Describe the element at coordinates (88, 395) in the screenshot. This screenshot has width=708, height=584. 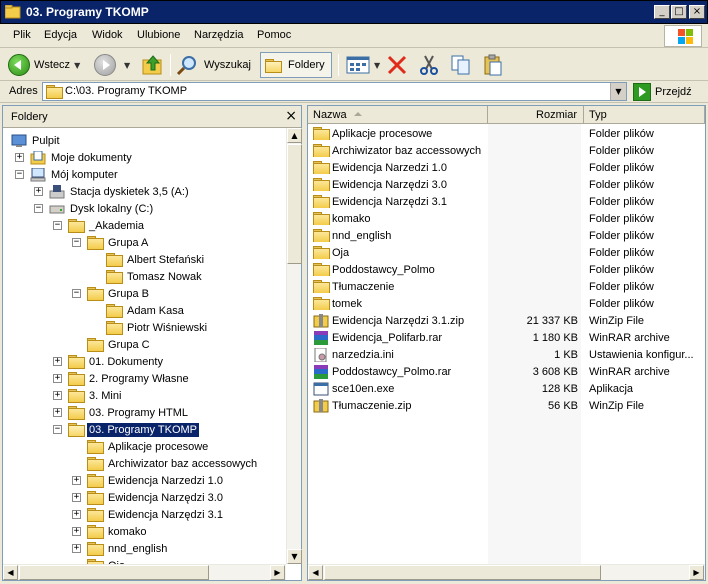
I see `tree-item: +3. Mini` at that location.